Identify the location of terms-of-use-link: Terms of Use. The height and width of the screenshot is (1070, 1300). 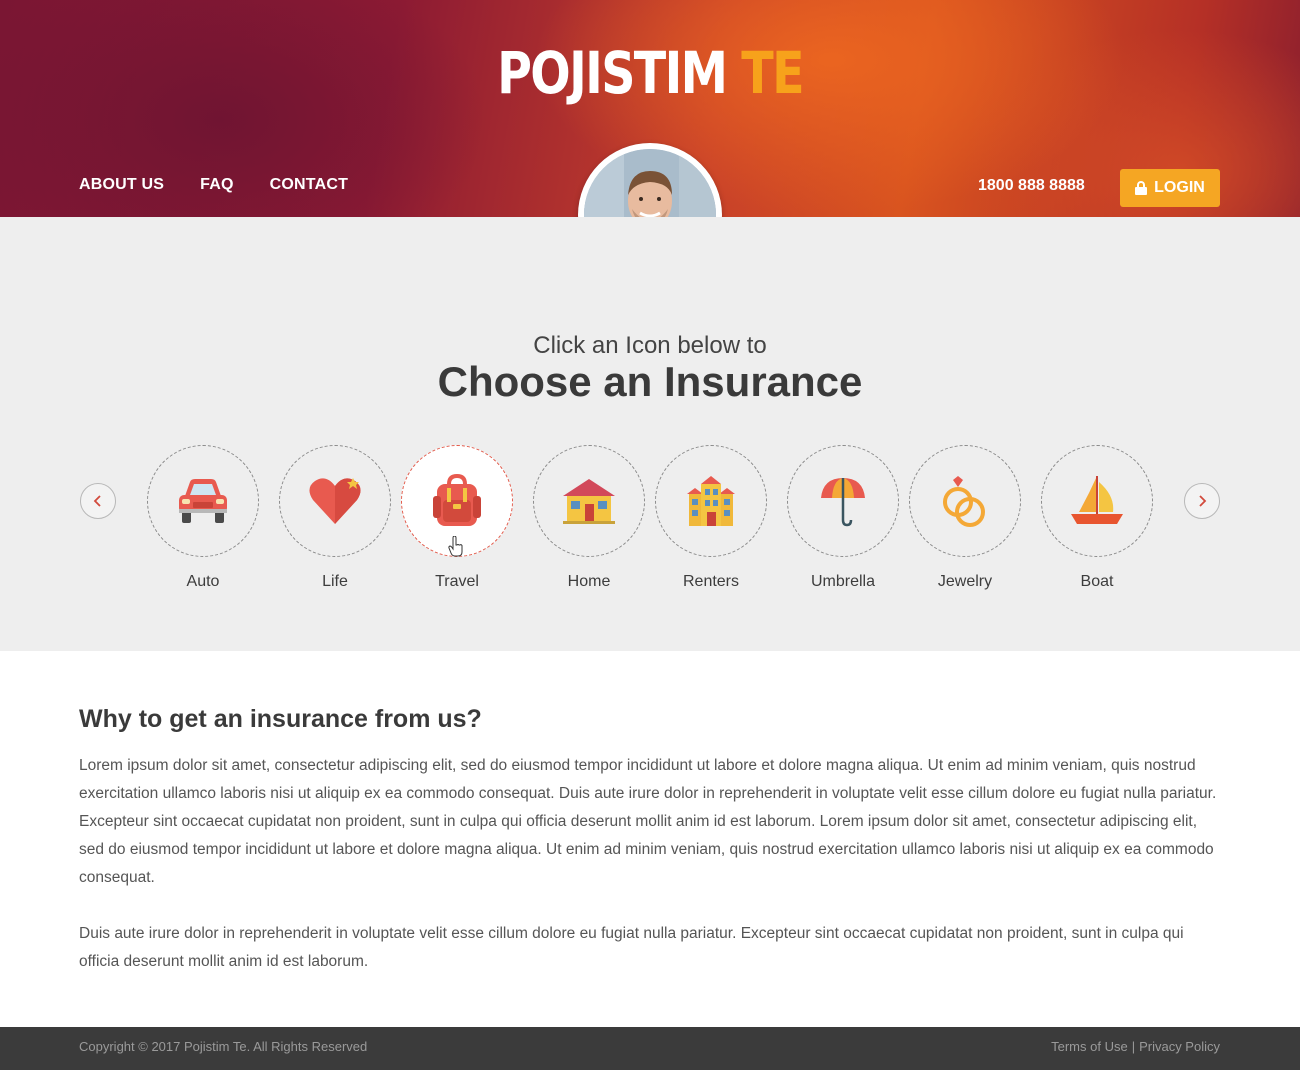
(1089, 1046).